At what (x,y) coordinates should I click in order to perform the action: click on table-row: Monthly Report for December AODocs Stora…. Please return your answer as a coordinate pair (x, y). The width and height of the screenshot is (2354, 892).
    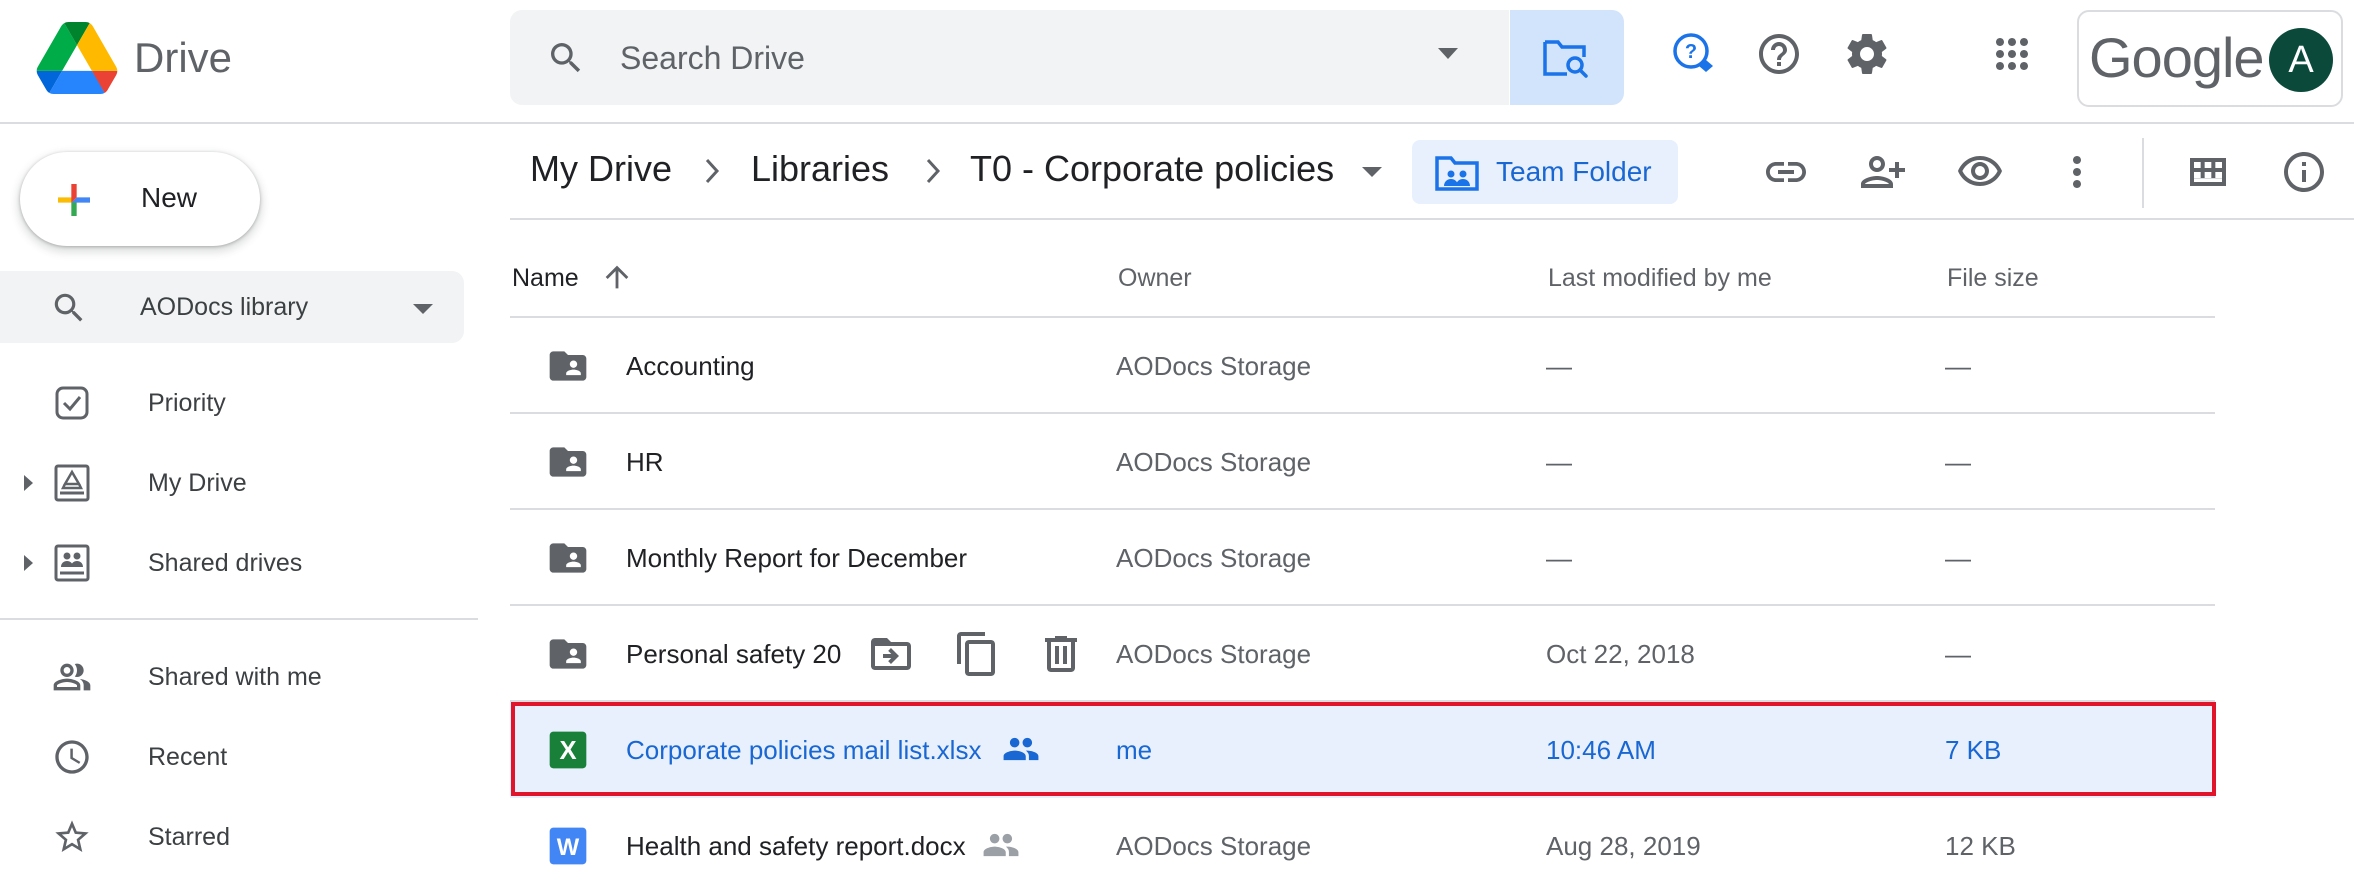
    Looking at the image, I should click on (1362, 558).